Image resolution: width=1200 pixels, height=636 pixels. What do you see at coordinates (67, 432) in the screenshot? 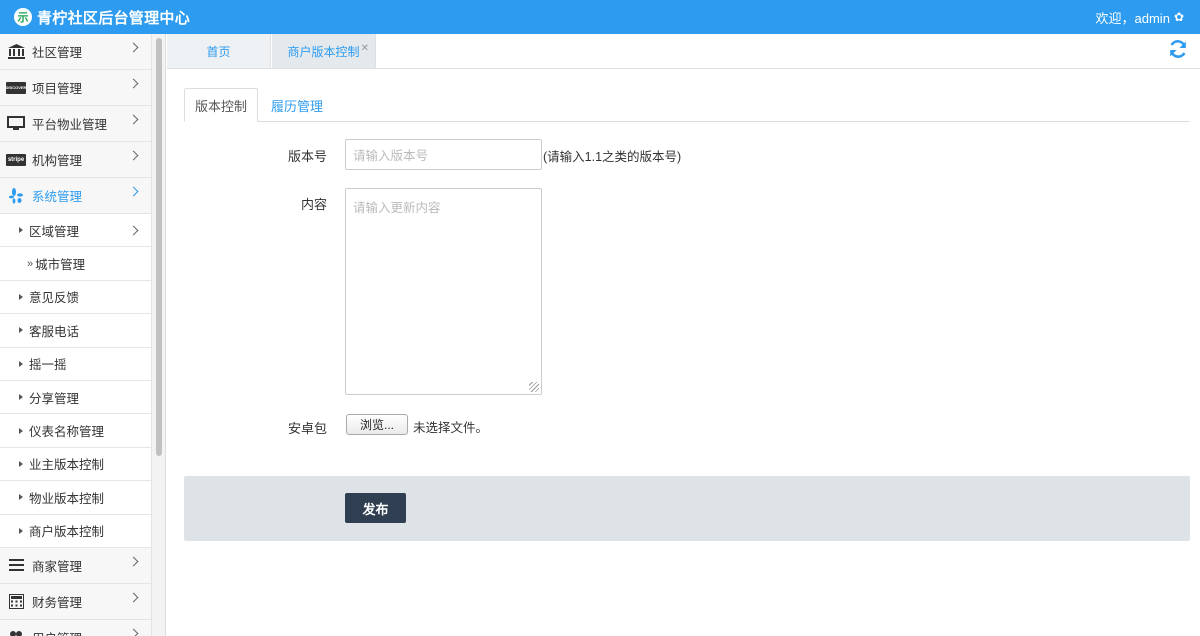
I see `sidebar-subitem-label: 仪表名称管理` at bounding box center [67, 432].